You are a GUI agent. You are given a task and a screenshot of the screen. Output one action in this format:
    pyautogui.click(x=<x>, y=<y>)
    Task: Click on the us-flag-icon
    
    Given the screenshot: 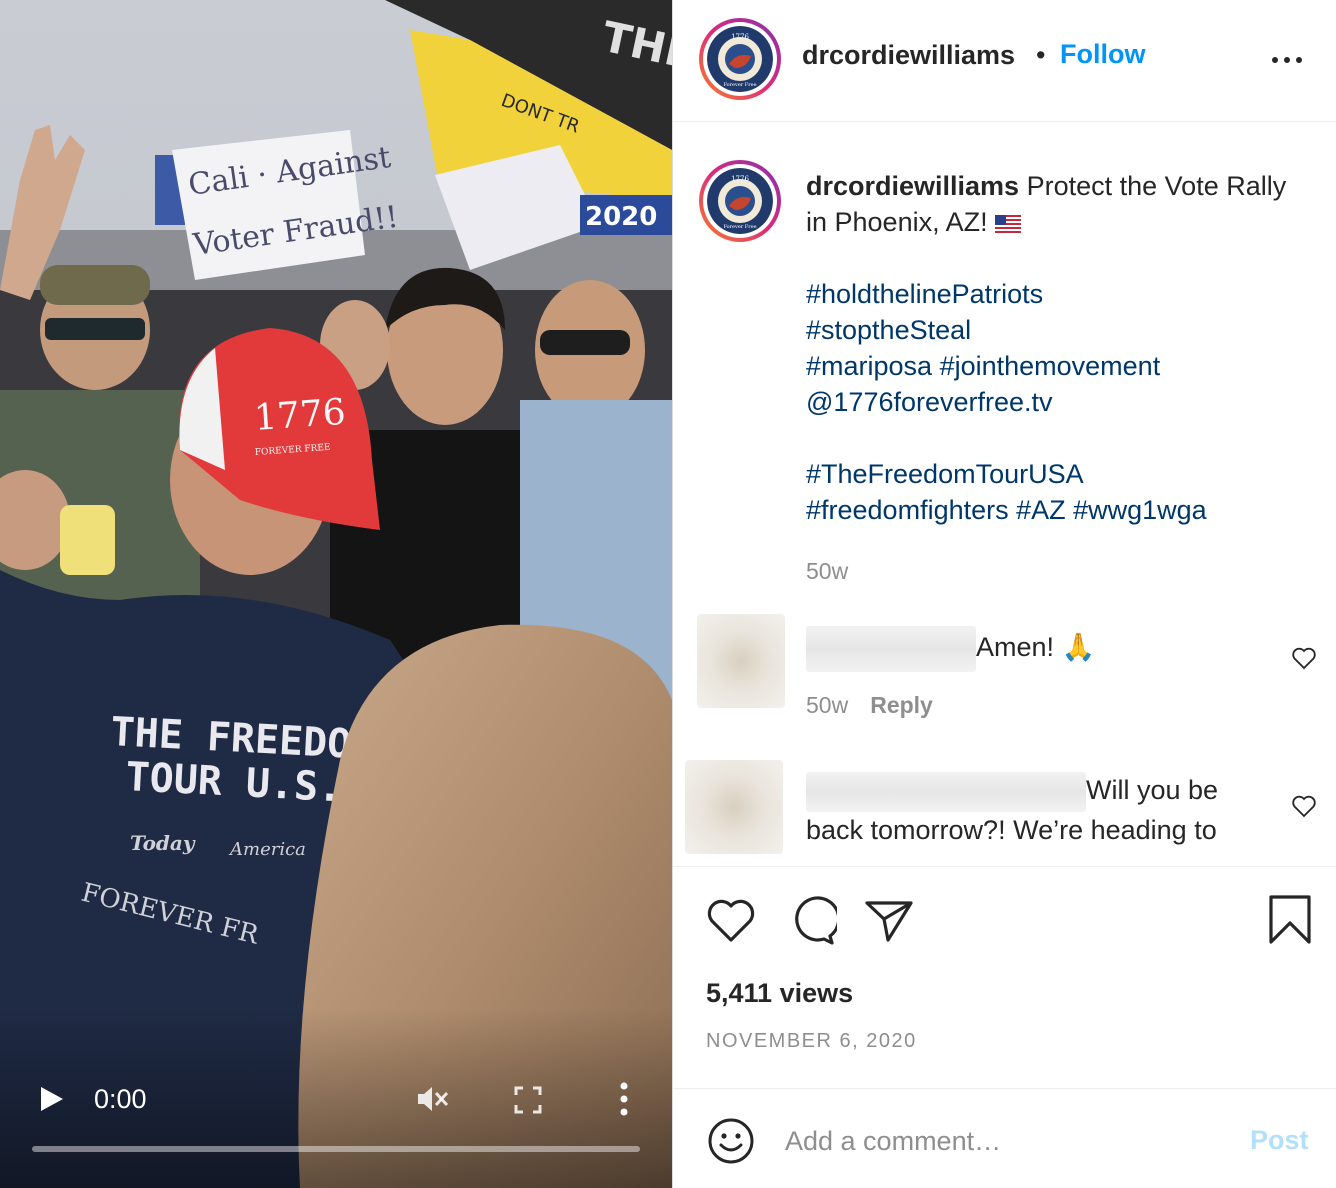 What is the action you would take?
    pyautogui.click(x=1008, y=224)
    